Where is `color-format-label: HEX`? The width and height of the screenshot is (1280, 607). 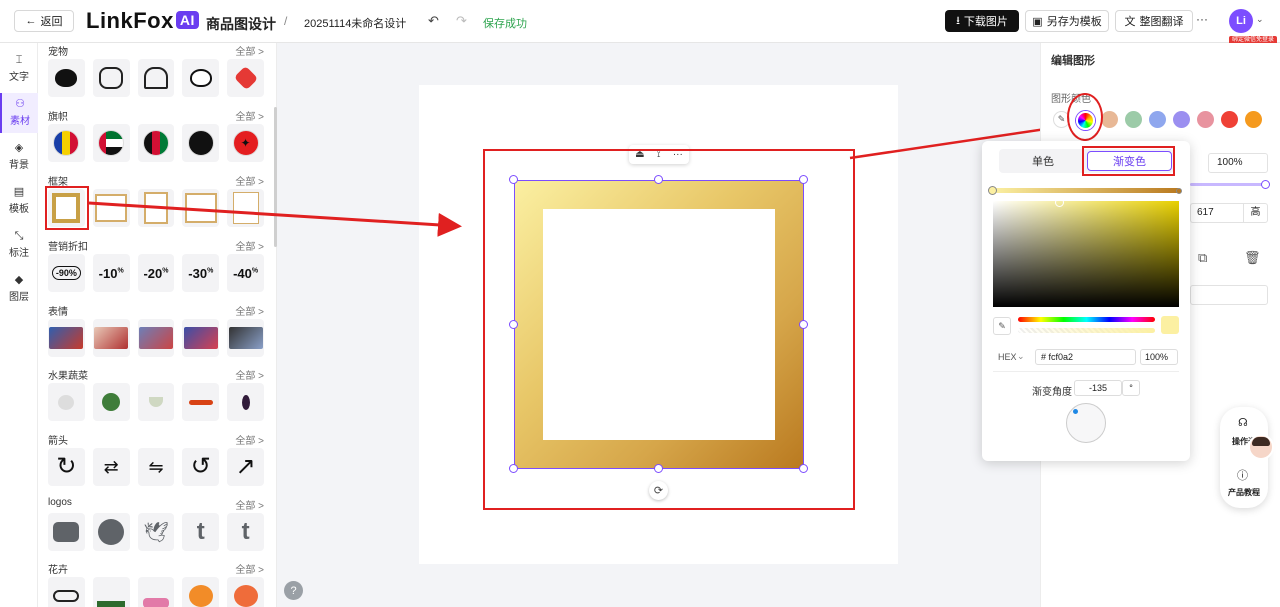
color-format-label: HEX is located at coordinates (1007, 357).